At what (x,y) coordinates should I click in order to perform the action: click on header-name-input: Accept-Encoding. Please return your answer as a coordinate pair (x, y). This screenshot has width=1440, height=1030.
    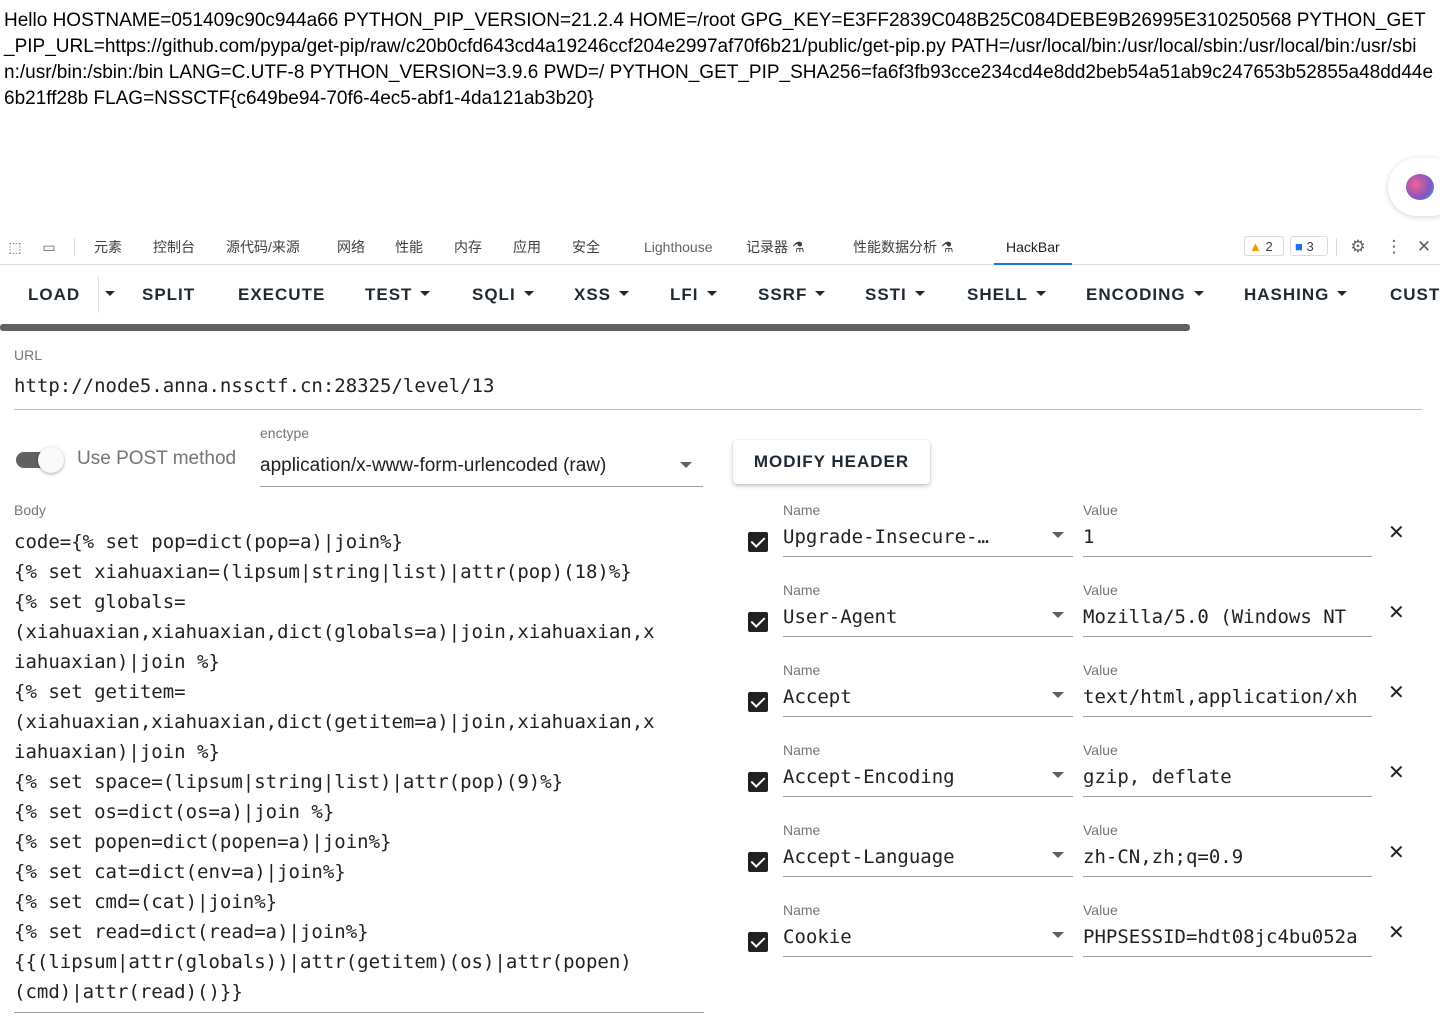
    Looking at the image, I should click on (898, 777).